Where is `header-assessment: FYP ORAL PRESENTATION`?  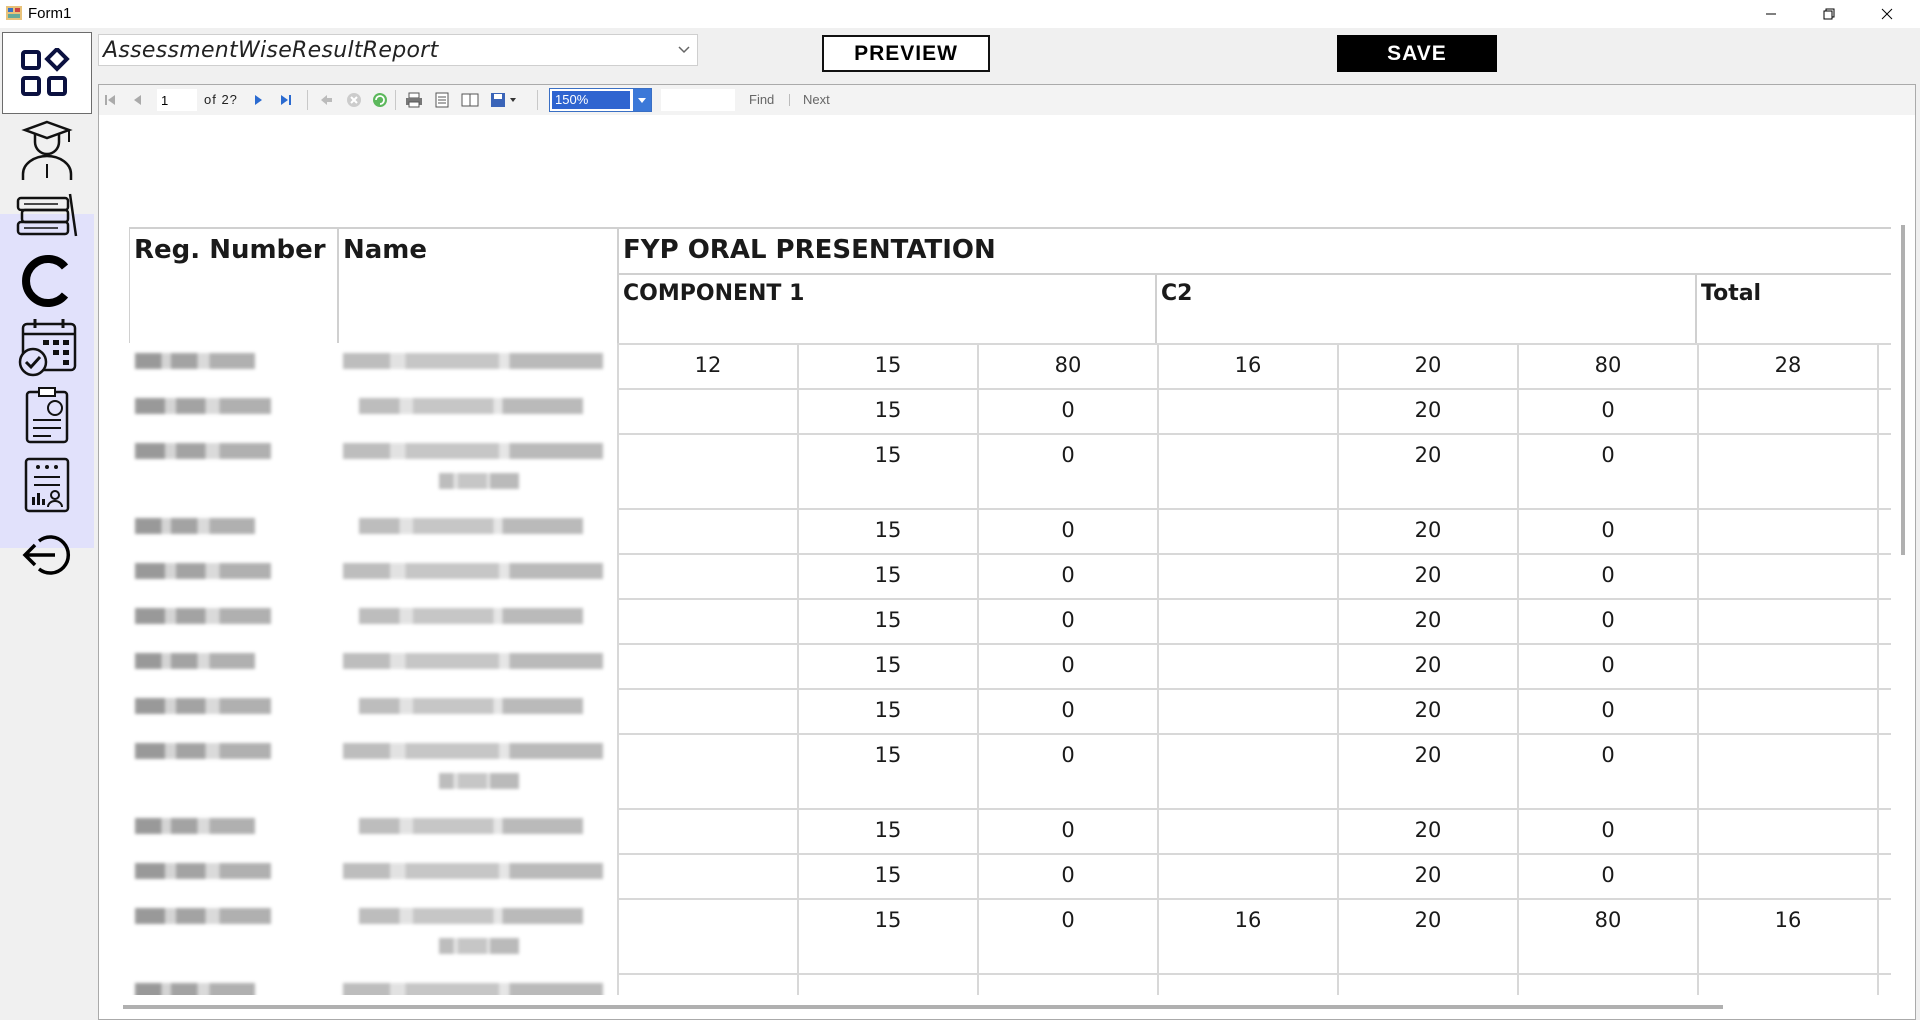
header-assessment: FYP ORAL PRESENTATION is located at coordinates (1254, 250).